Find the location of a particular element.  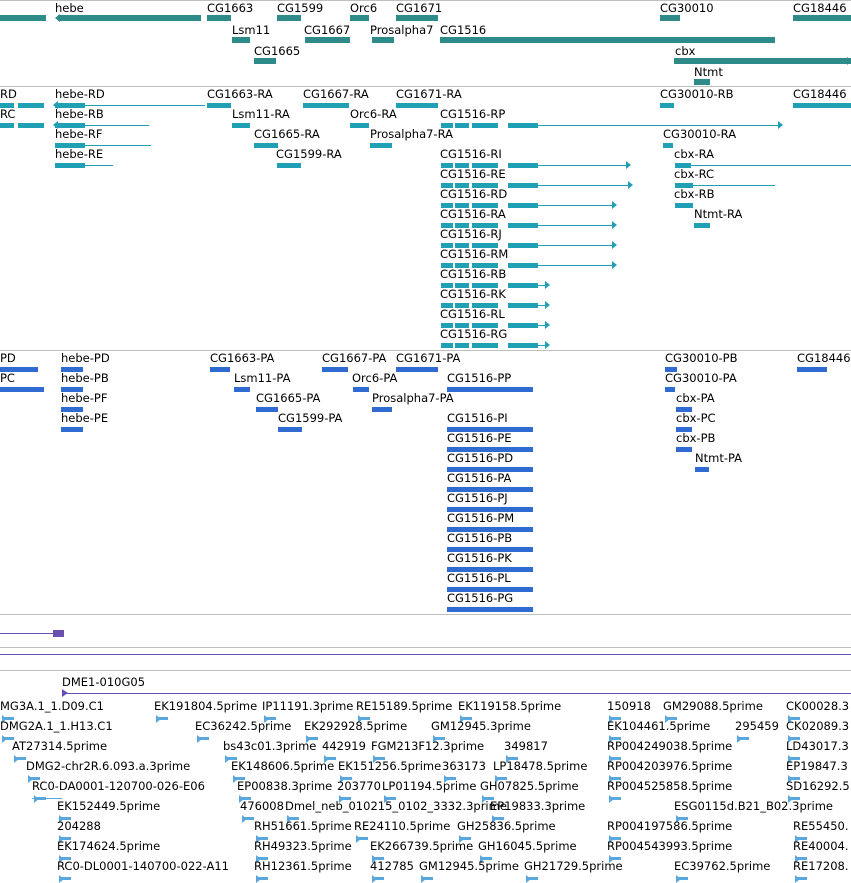

est-label: EK152449.5prime is located at coordinates (108, 806).